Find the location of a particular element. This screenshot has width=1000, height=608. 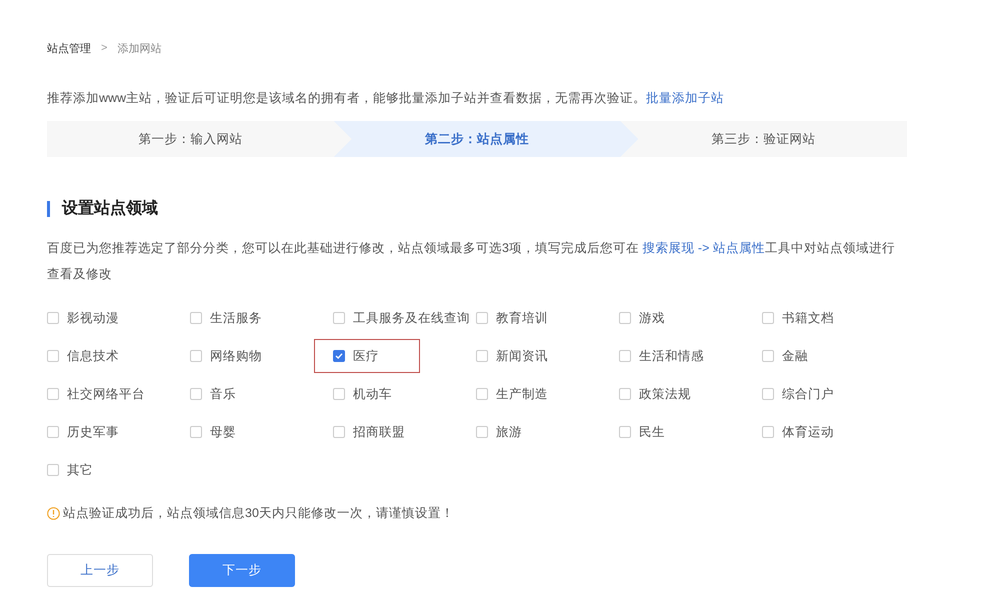

checkbox-option: 其它 is located at coordinates (73, 470).